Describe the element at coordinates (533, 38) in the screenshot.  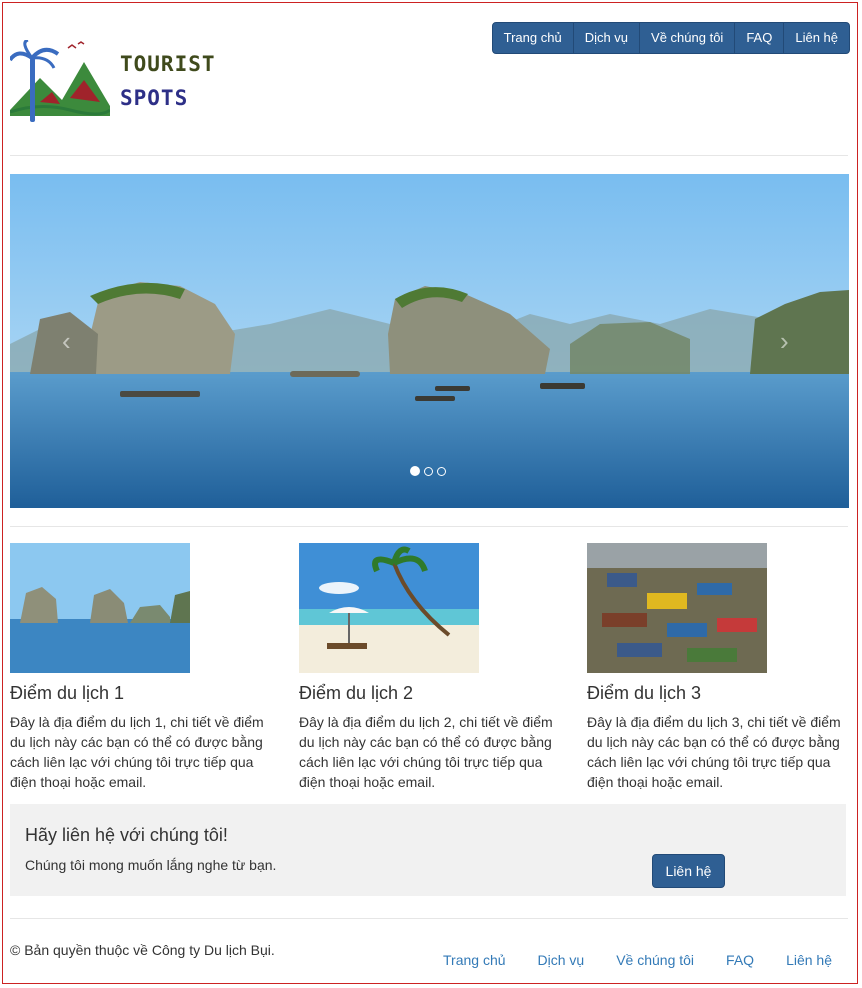
I see `nav-item-home: Trang chủ` at that location.